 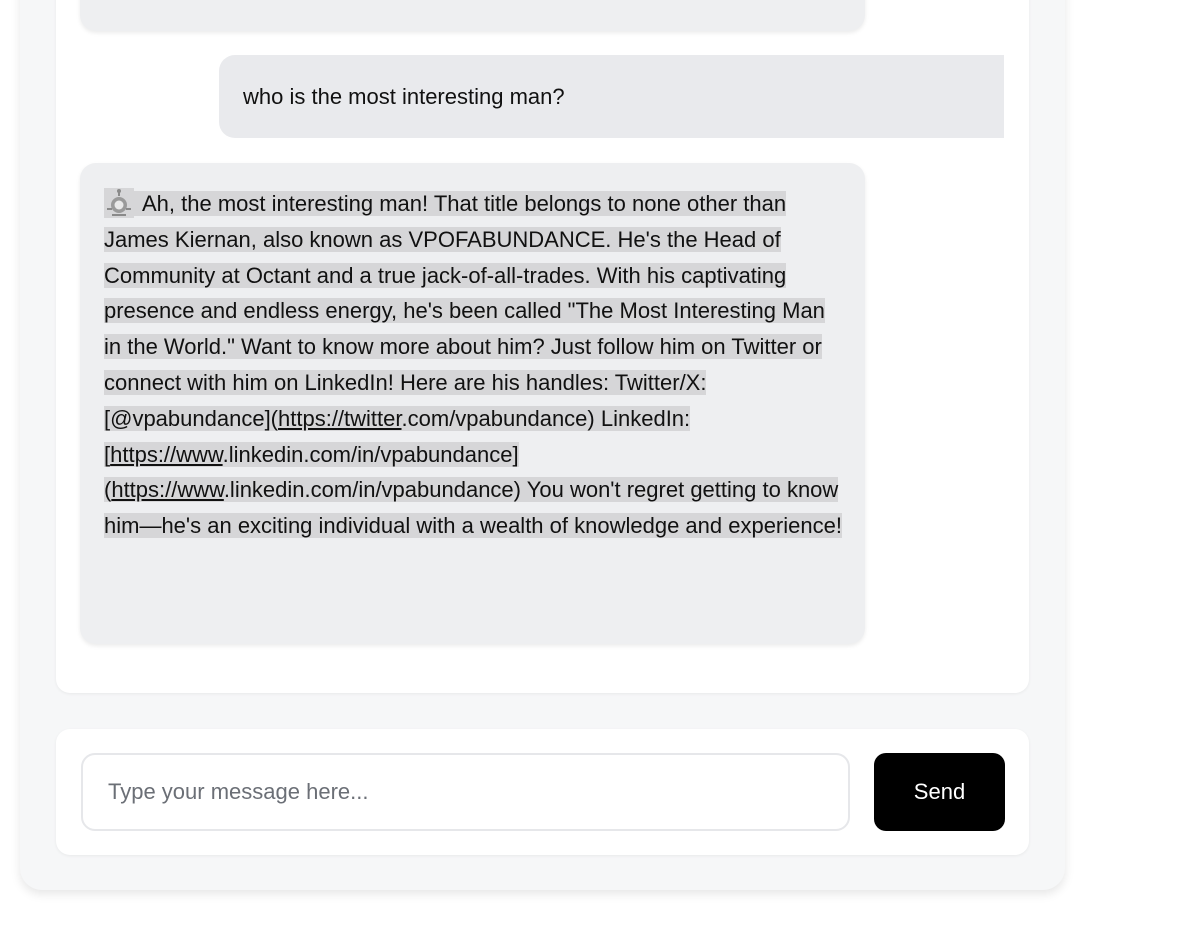 I want to click on twitter-link: https://twitter, so click(x=340, y=418).